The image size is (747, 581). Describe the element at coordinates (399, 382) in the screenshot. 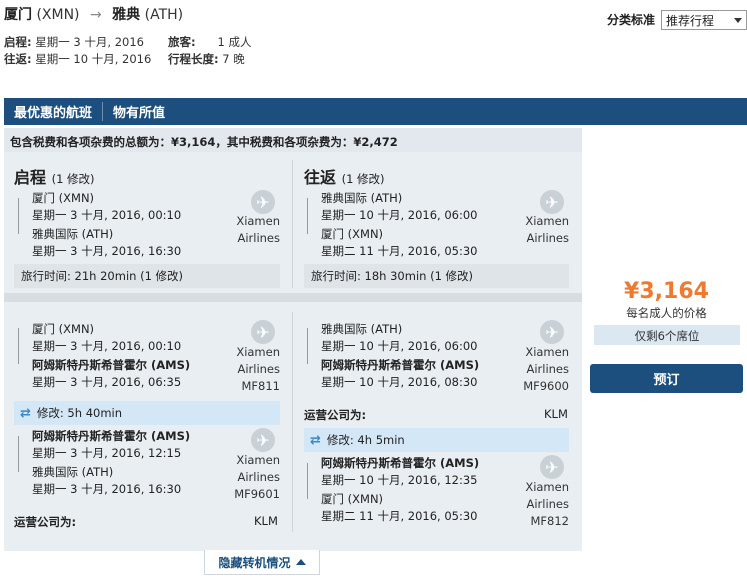

I see `seg-to-time: 星期一 10 十月, 2016, 08:30` at that location.